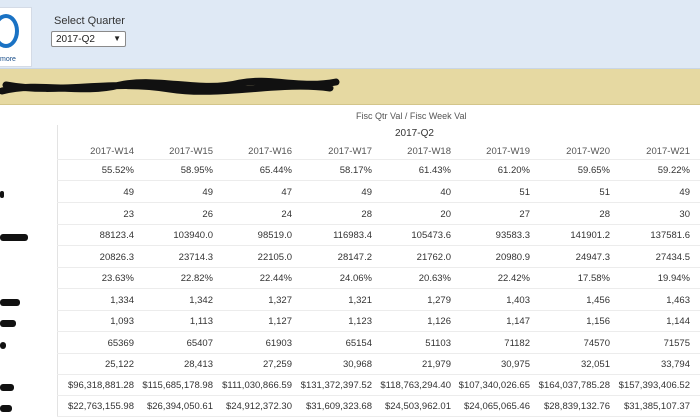  I want to click on table-cell: 25,122, so click(119, 364).